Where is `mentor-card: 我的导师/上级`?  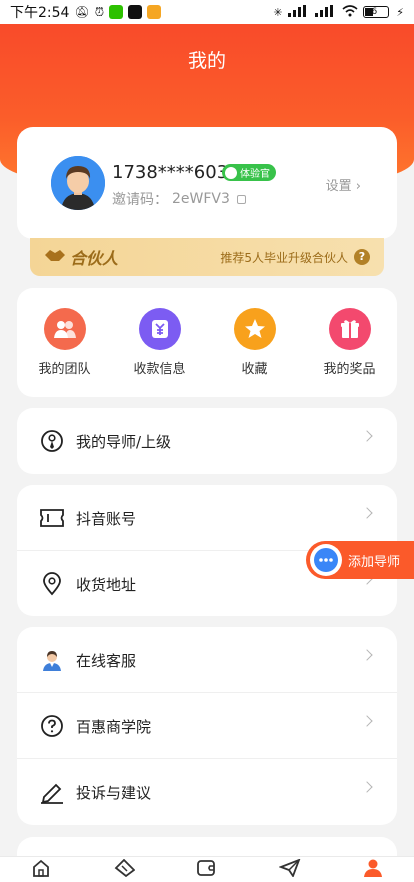 mentor-card: 我的导师/上级 is located at coordinates (207, 441).